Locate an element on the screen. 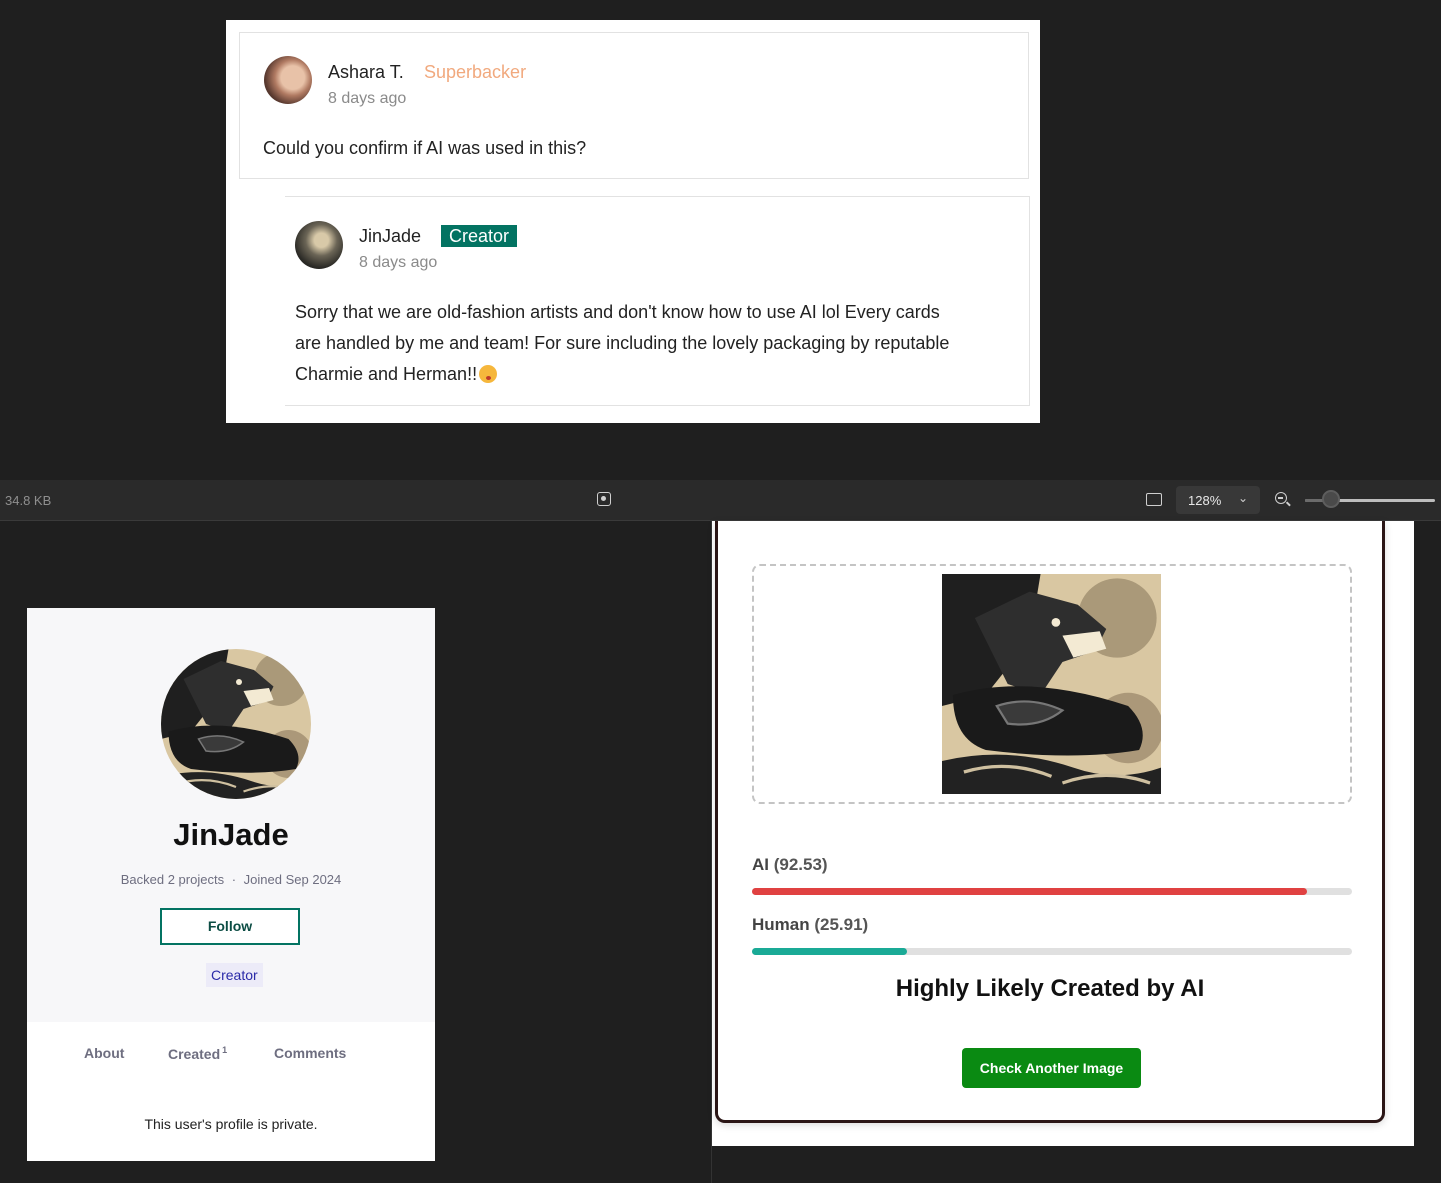  ai-score: (92.53) is located at coordinates (800, 864).